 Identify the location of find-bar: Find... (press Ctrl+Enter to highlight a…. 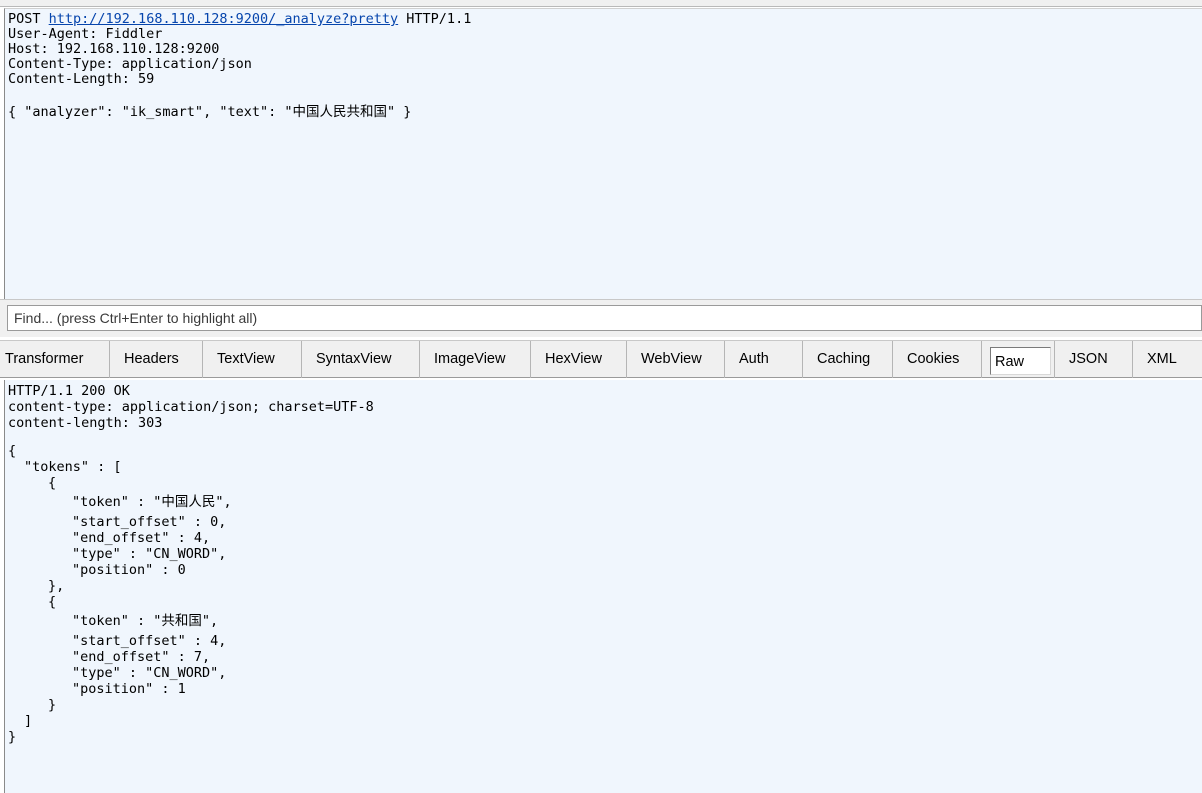
(601, 318).